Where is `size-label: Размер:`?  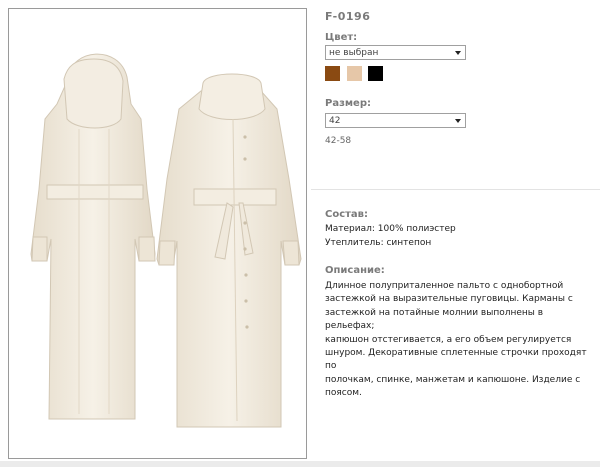
size-label: Размер: is located at coordinates (348, 103).